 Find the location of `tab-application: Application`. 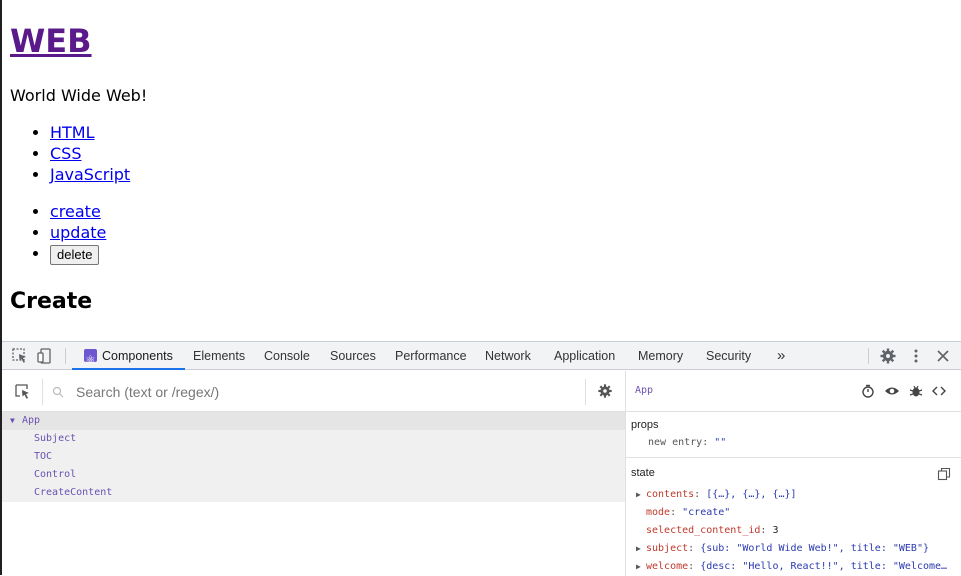

tab-application: Application is located at coordinates (584, 356).